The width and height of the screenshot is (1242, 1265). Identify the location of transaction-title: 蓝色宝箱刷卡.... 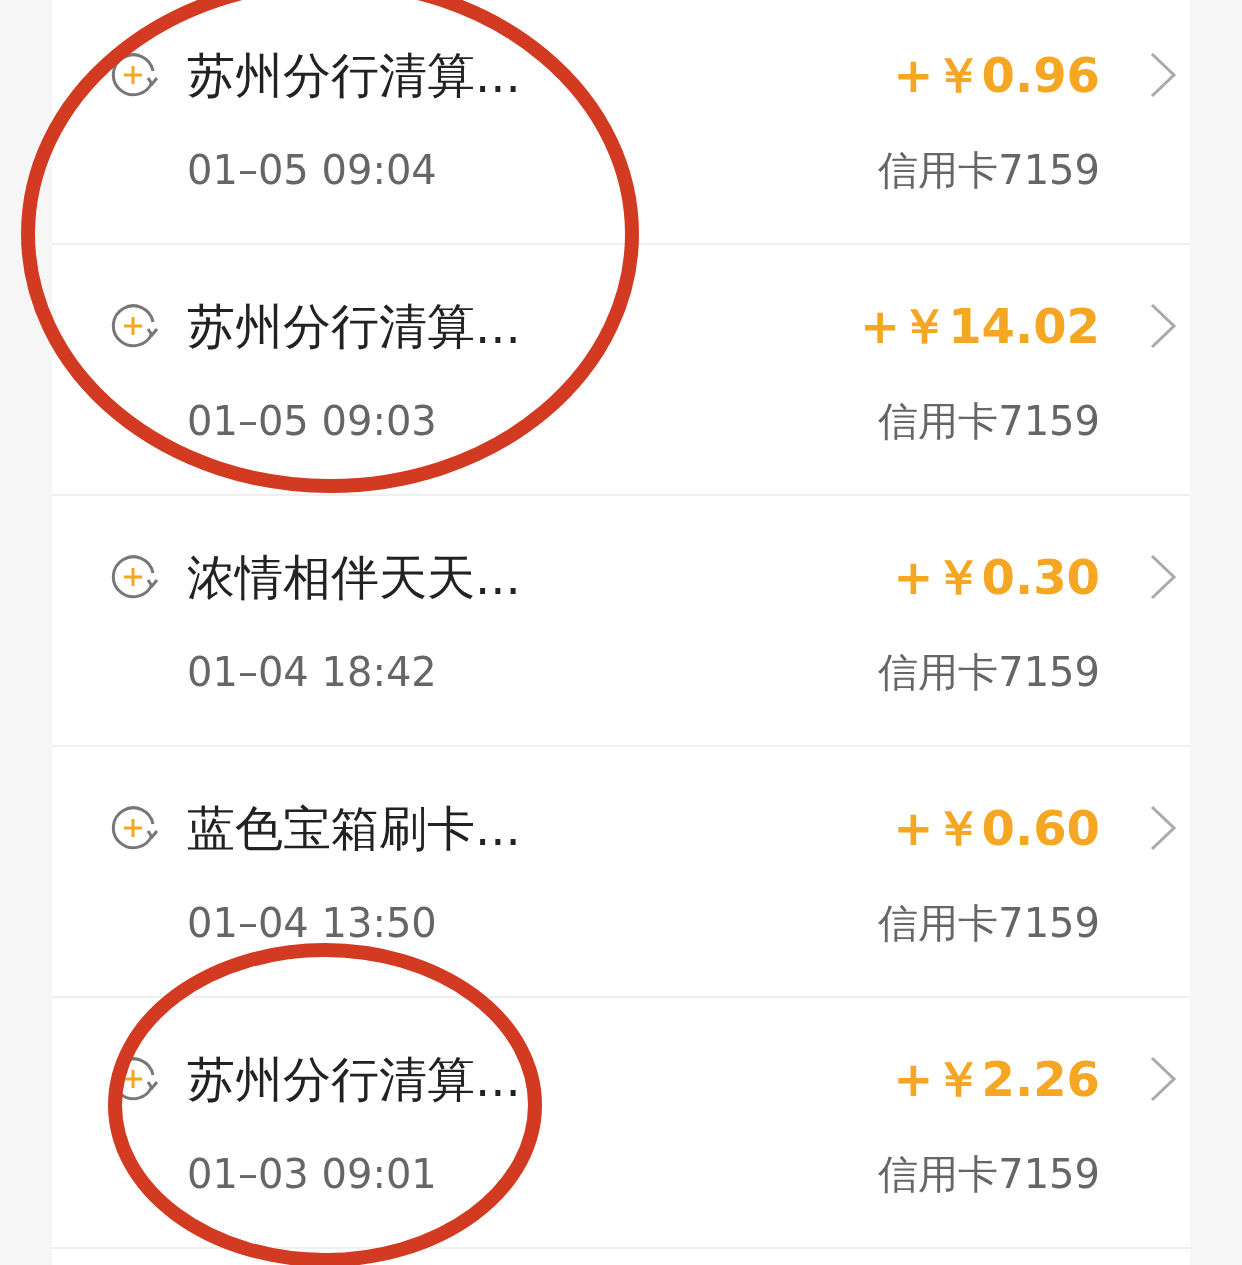
(354, 828).